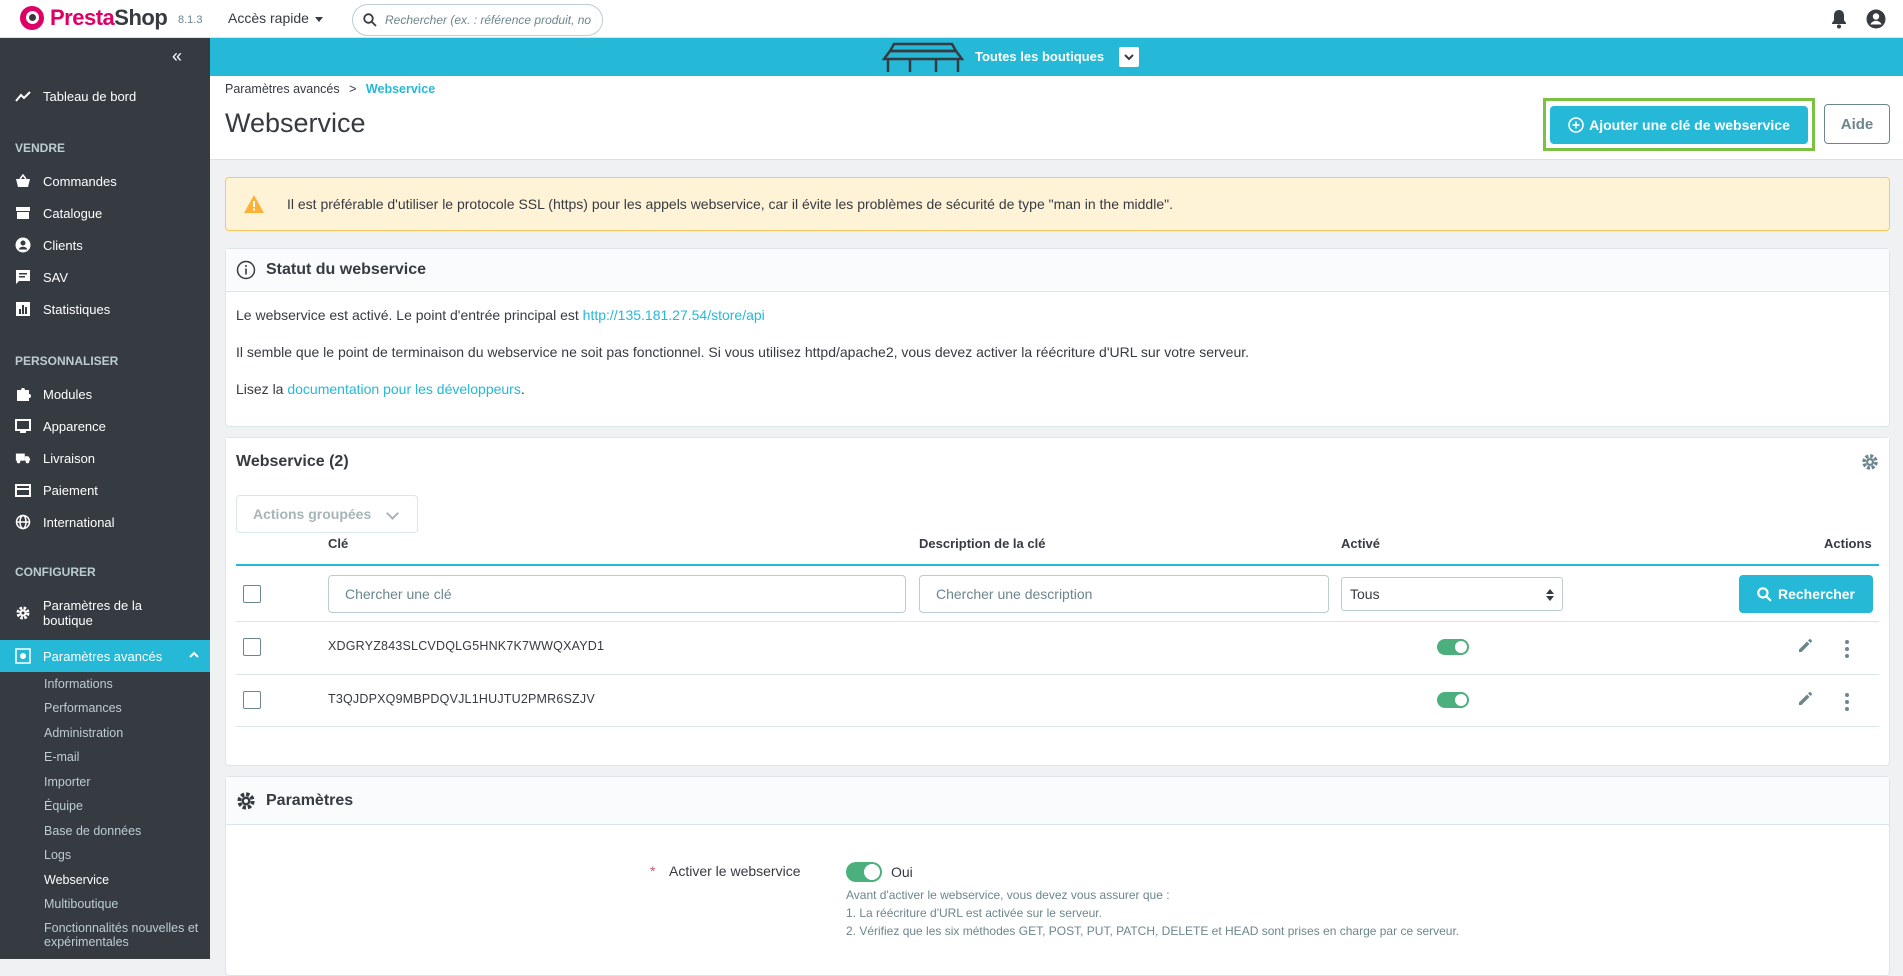 The height and width of the screenshot is (976, 1903). I want to click on developer-docs-link: documentation pour les développeurs, so click(404, 389).